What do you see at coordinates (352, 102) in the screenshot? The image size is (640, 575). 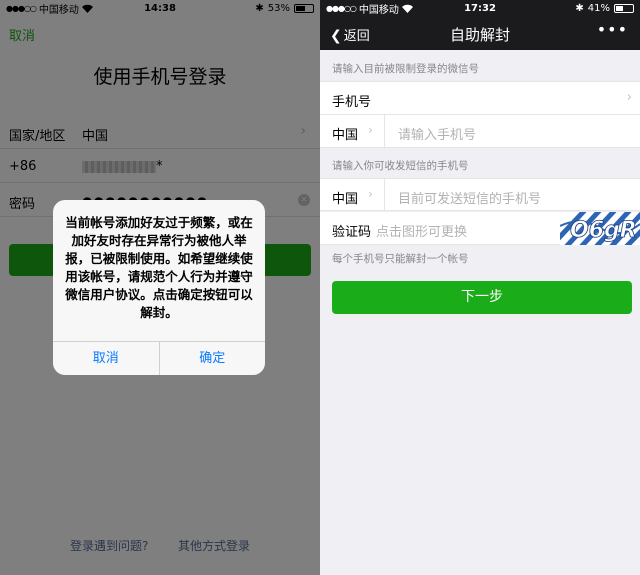 I see `phone-row-label: 手机号` at bounding box center [352, 102].